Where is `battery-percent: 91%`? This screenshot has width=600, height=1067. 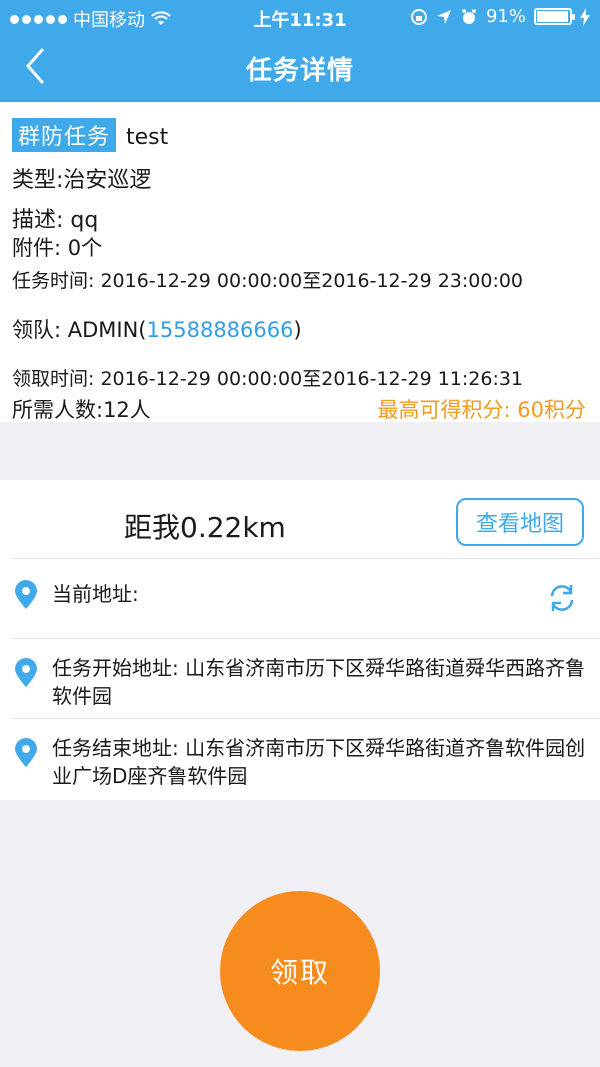
battery-percent: 91% is located at coordinates (505, 16).